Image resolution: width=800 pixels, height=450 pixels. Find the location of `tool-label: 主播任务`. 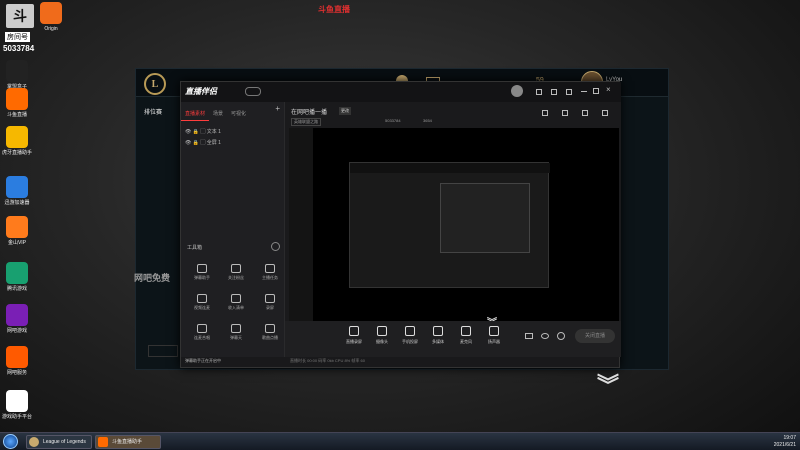

tool-label: 主播任务 is located at coordinates (270, 277).